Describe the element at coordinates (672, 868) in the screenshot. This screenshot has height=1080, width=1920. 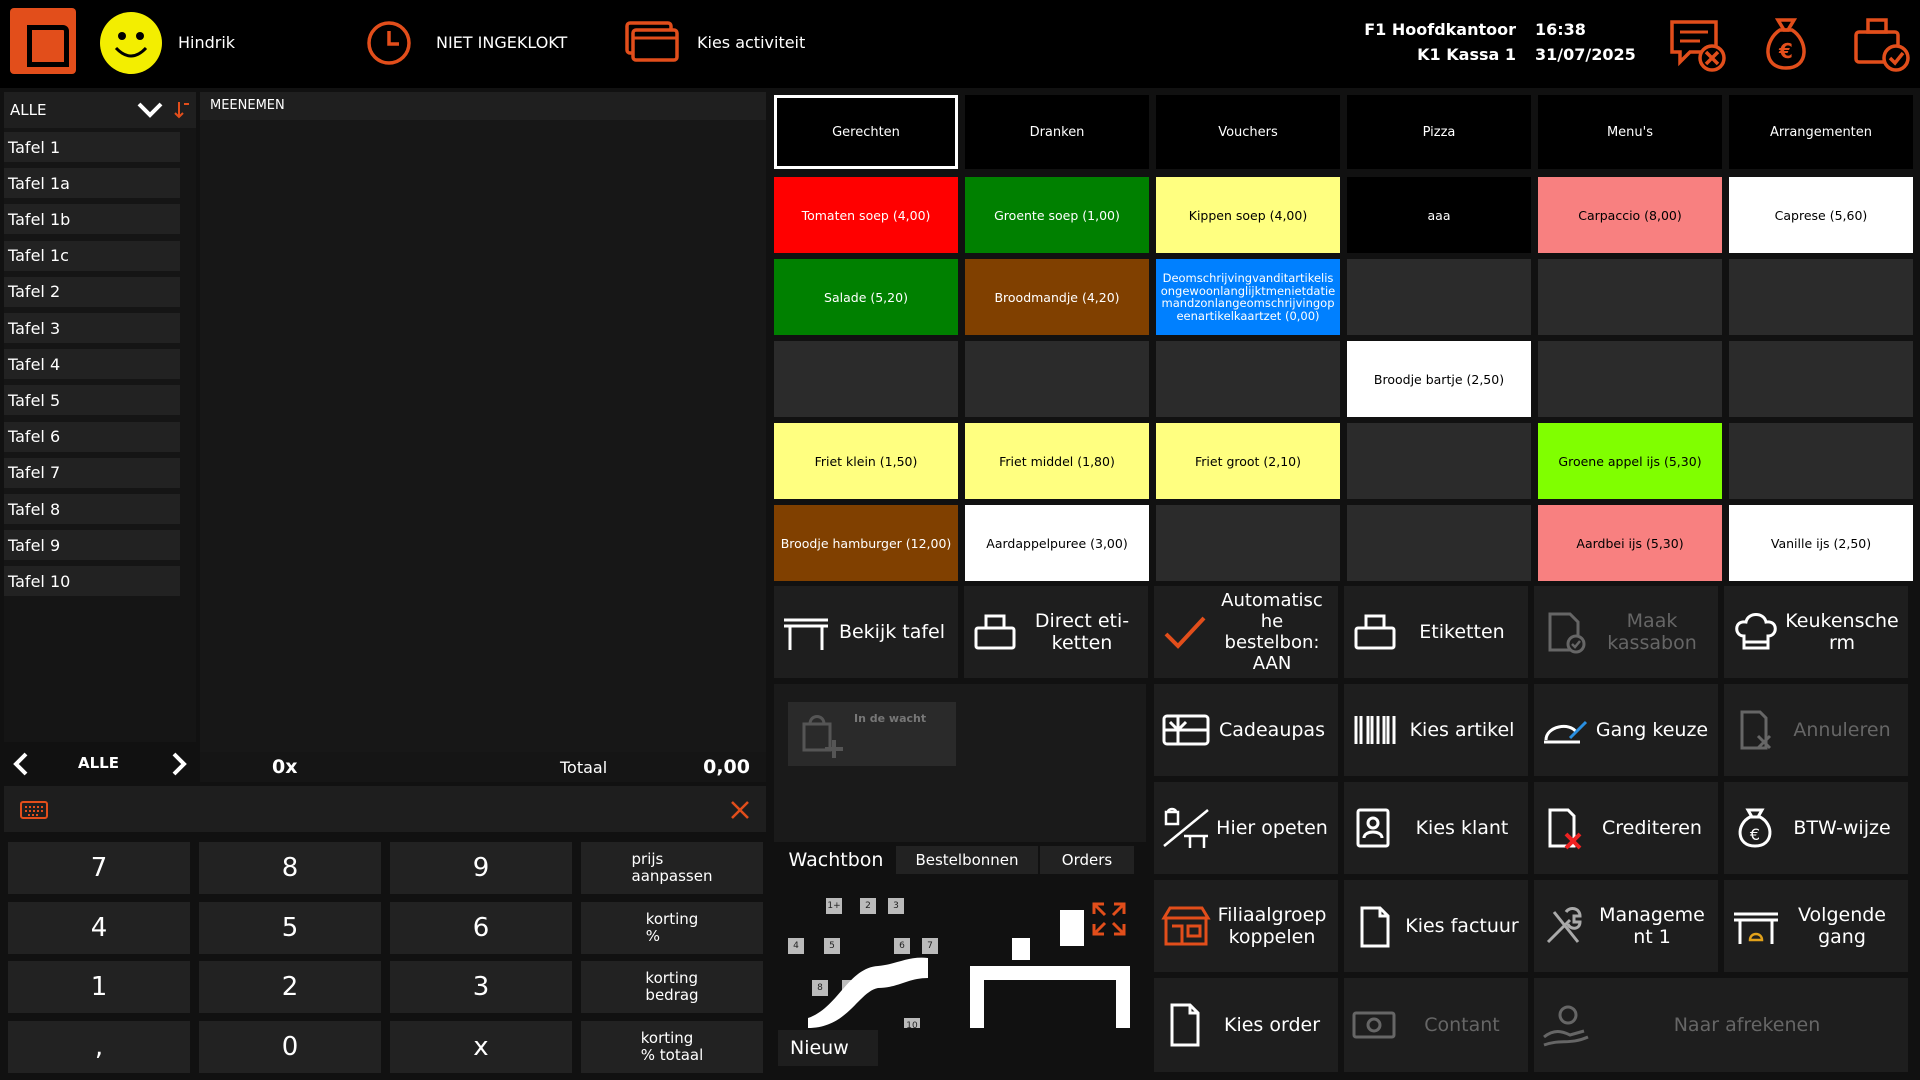
I see `prijs-aanpassen-button: prijs aanpassen` at that location.